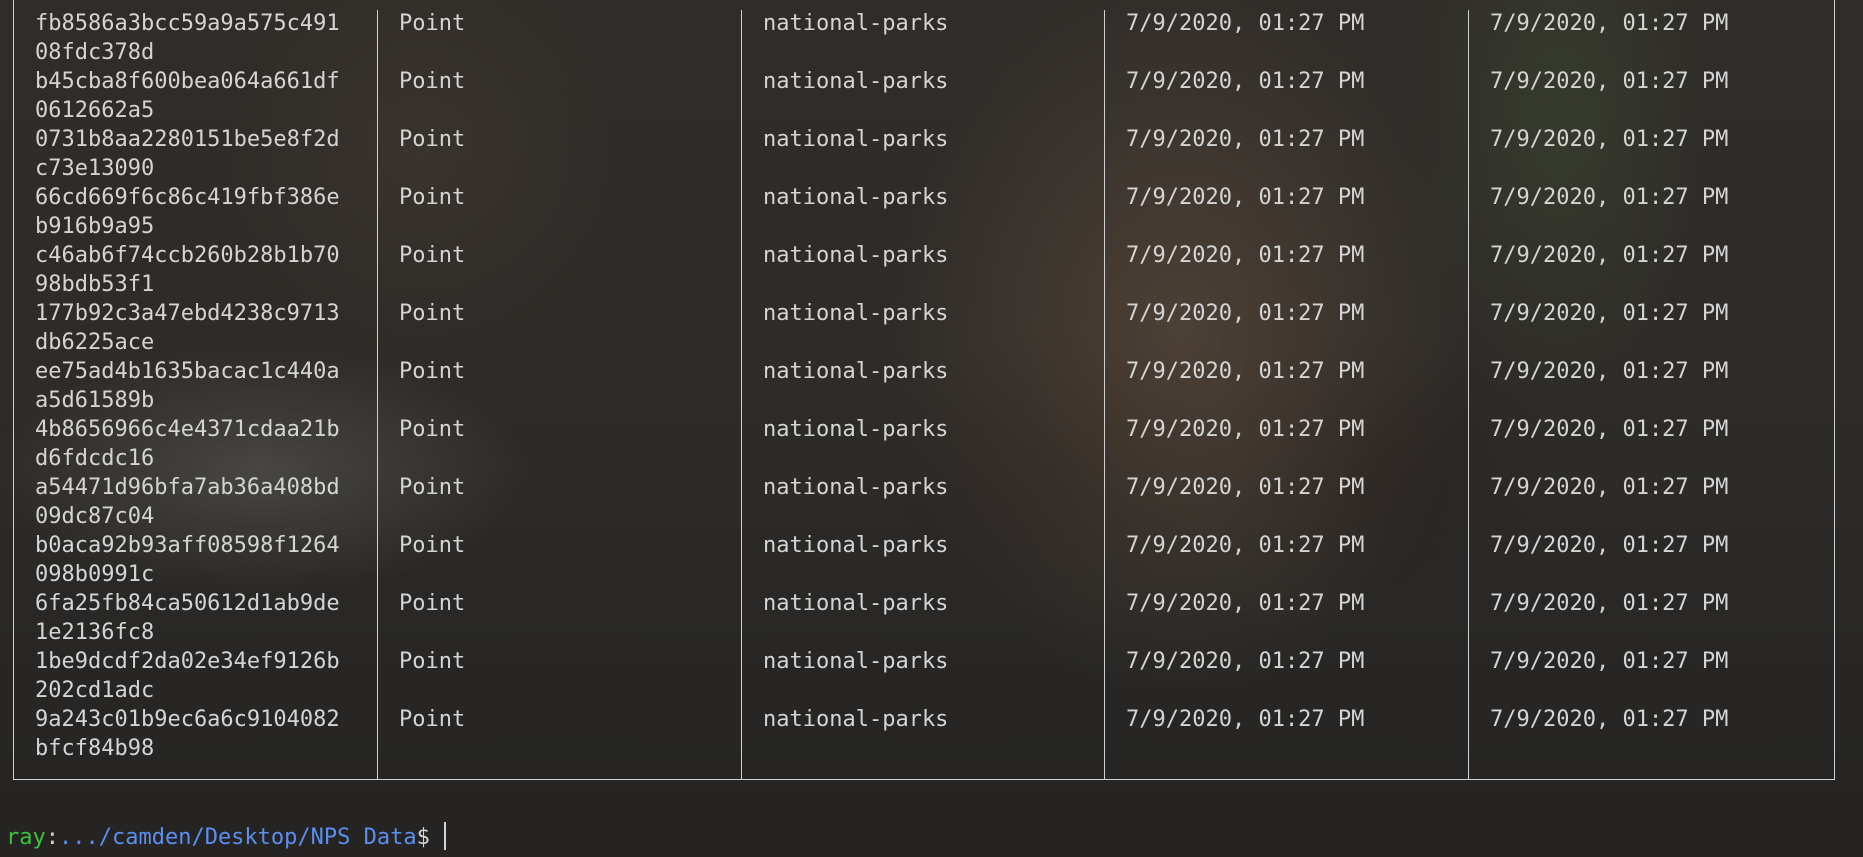  I want to click on cell-id-line: 6fa25fb84ca50612d1ab9de, so click(187, 603).